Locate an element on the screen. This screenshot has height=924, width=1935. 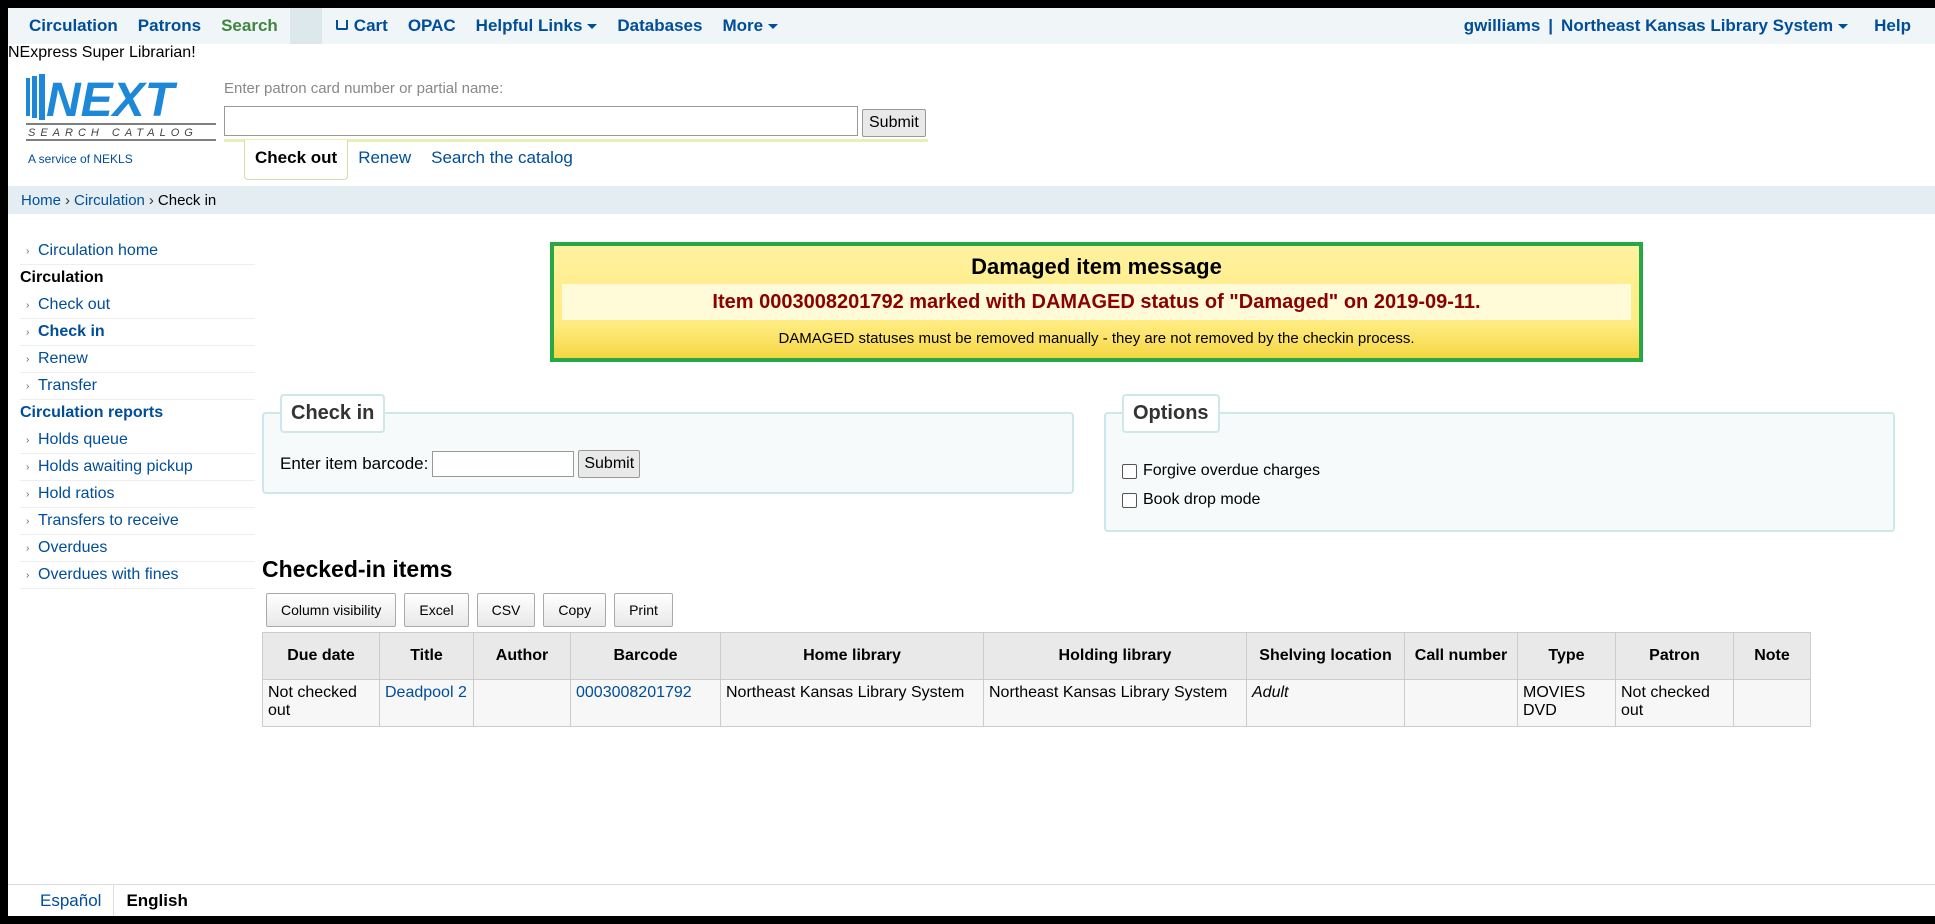
col-due-date: Due date is located at coordinates (321, 656).